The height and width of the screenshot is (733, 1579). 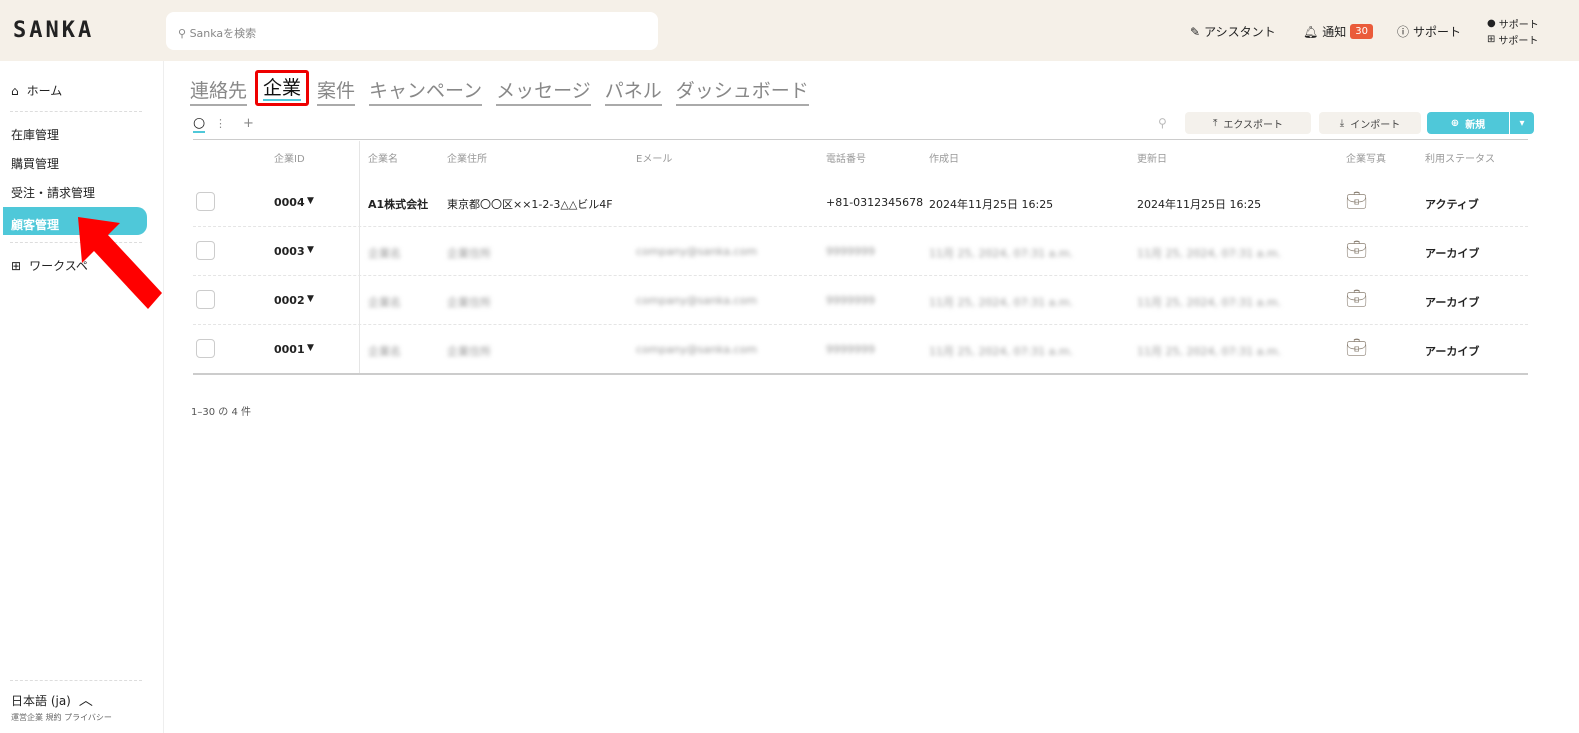 I want to click on column-header: 作成日, so click(x=944, y=157).